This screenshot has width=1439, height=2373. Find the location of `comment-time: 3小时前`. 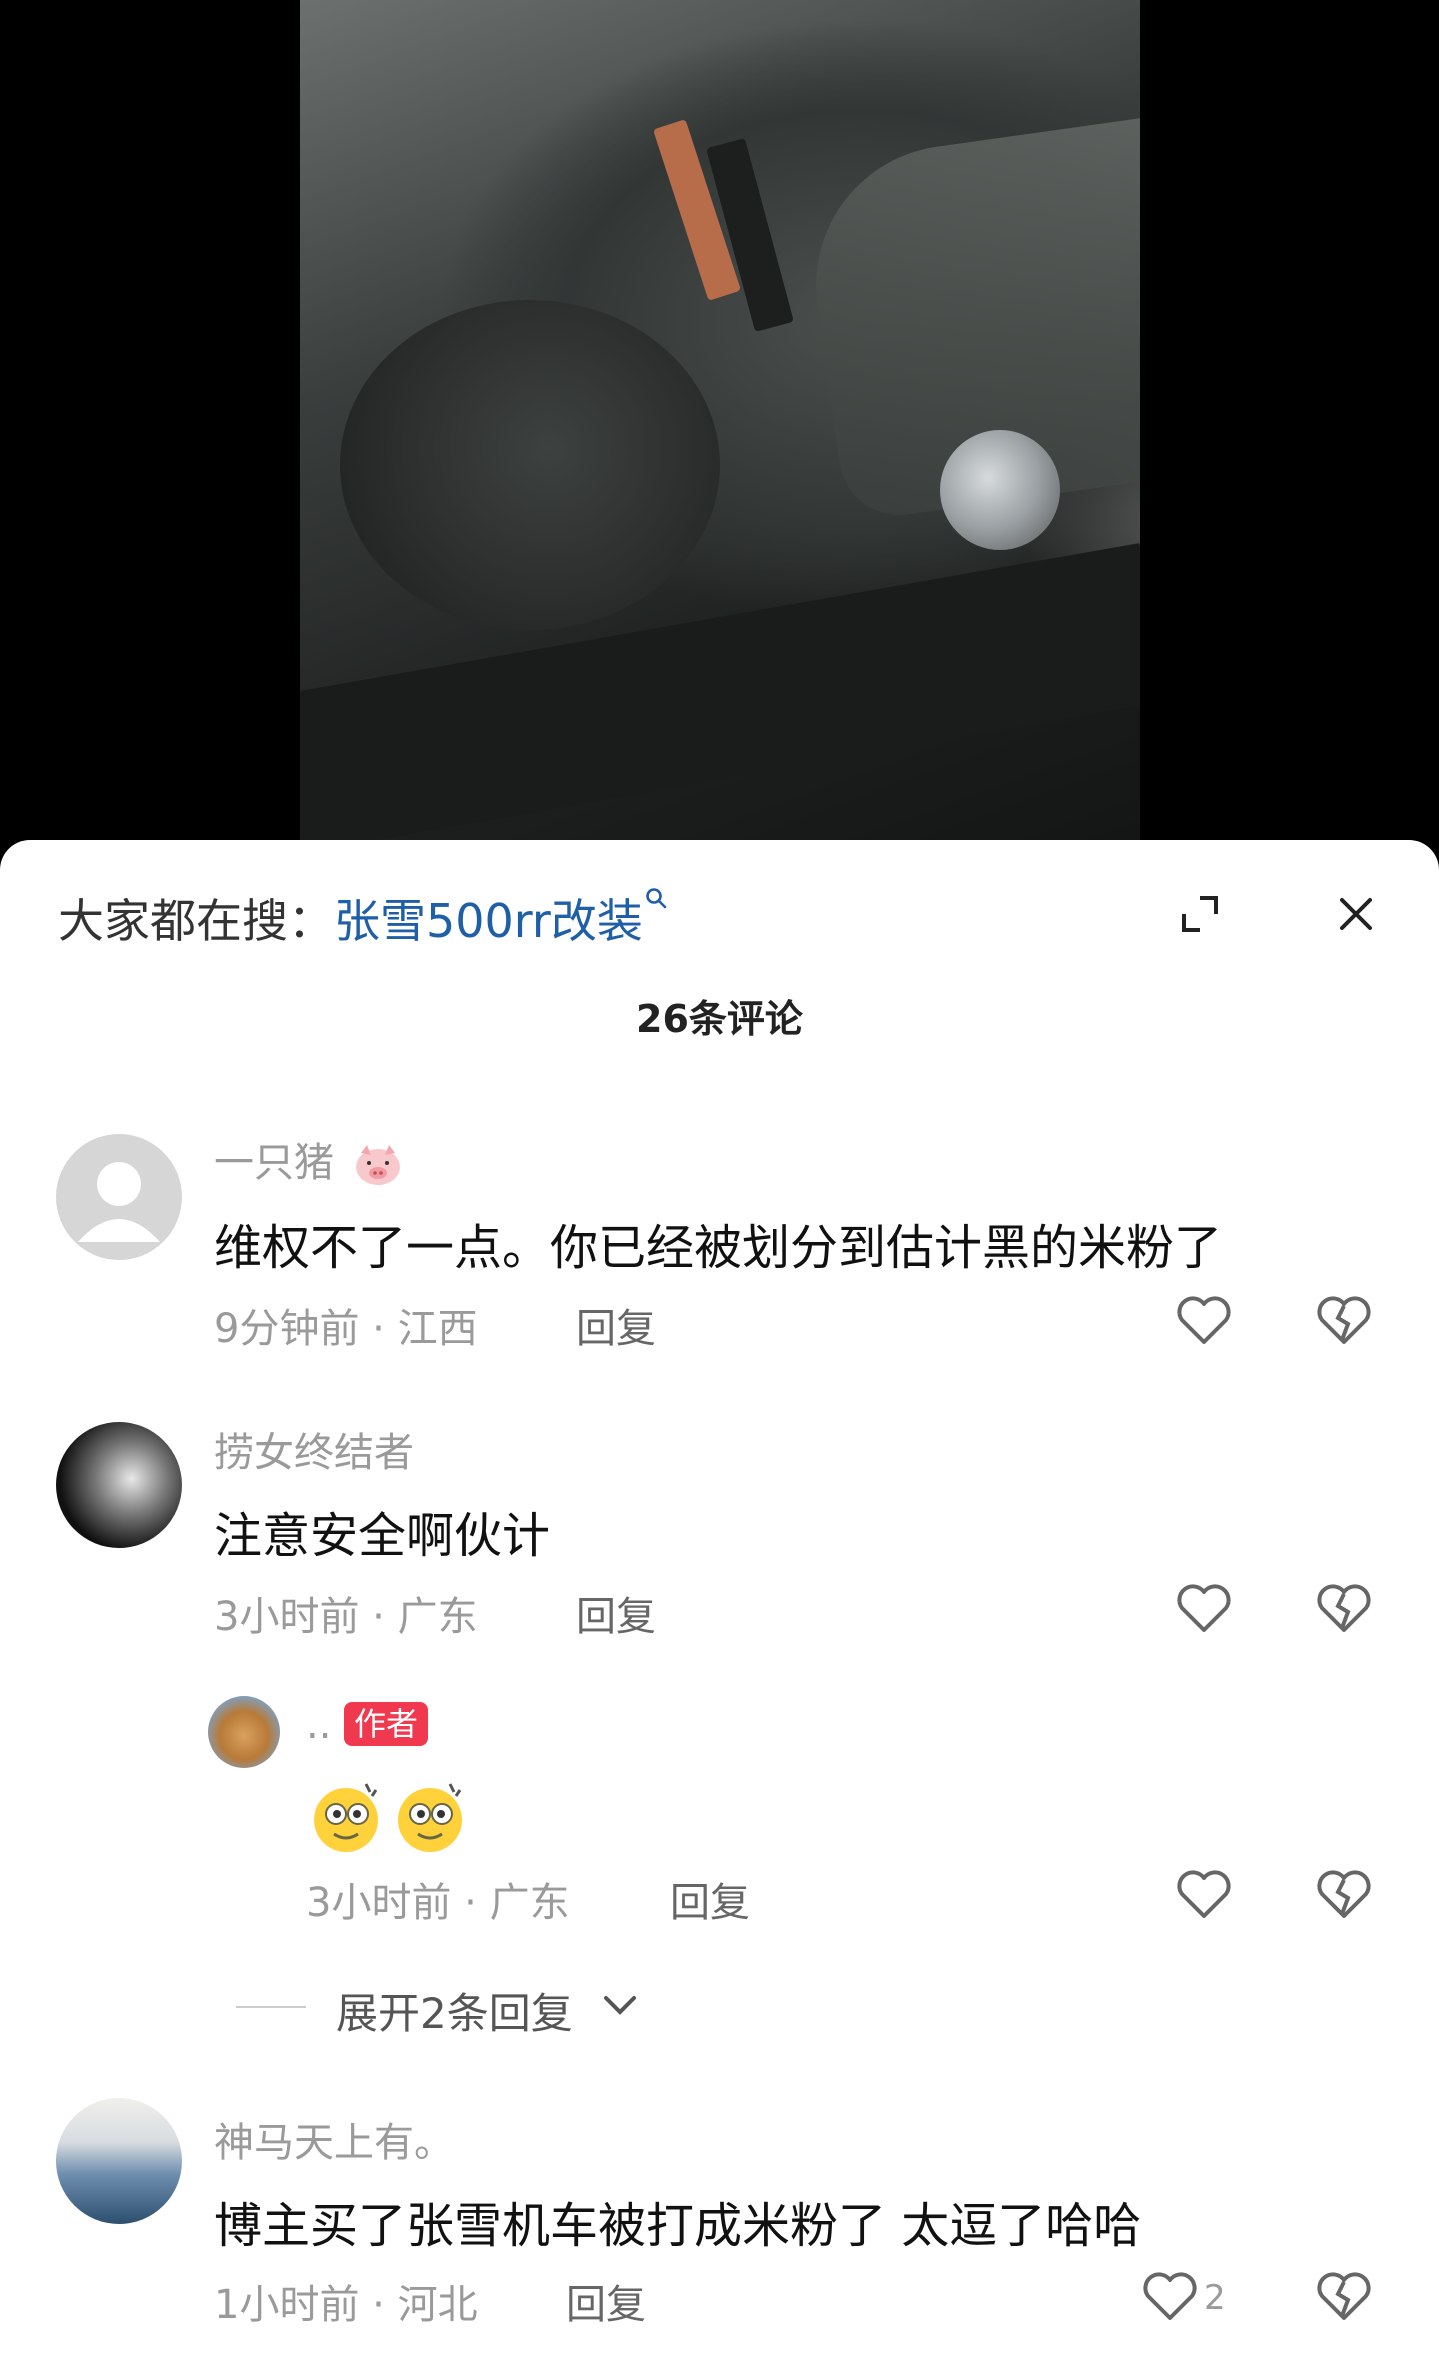

comment-time: 3小时前 is located at coordinates (287, 1617).